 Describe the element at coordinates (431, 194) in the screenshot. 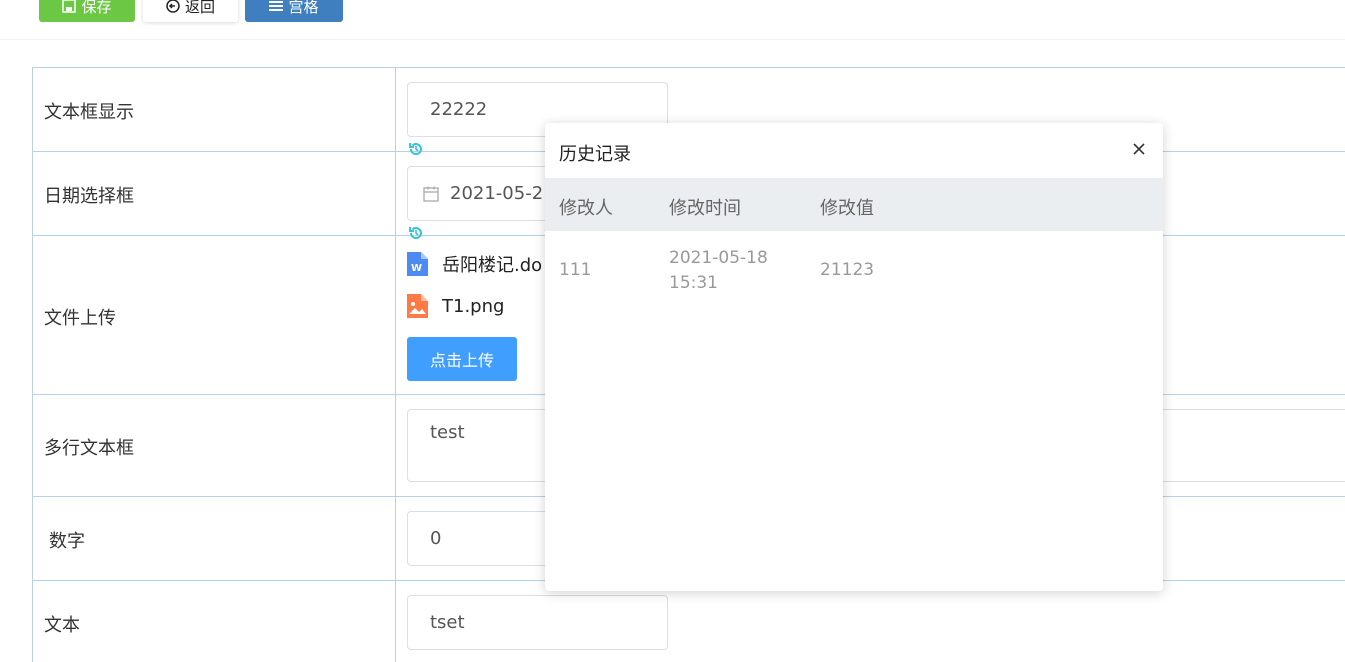

I see `calendar-icon` at that location.